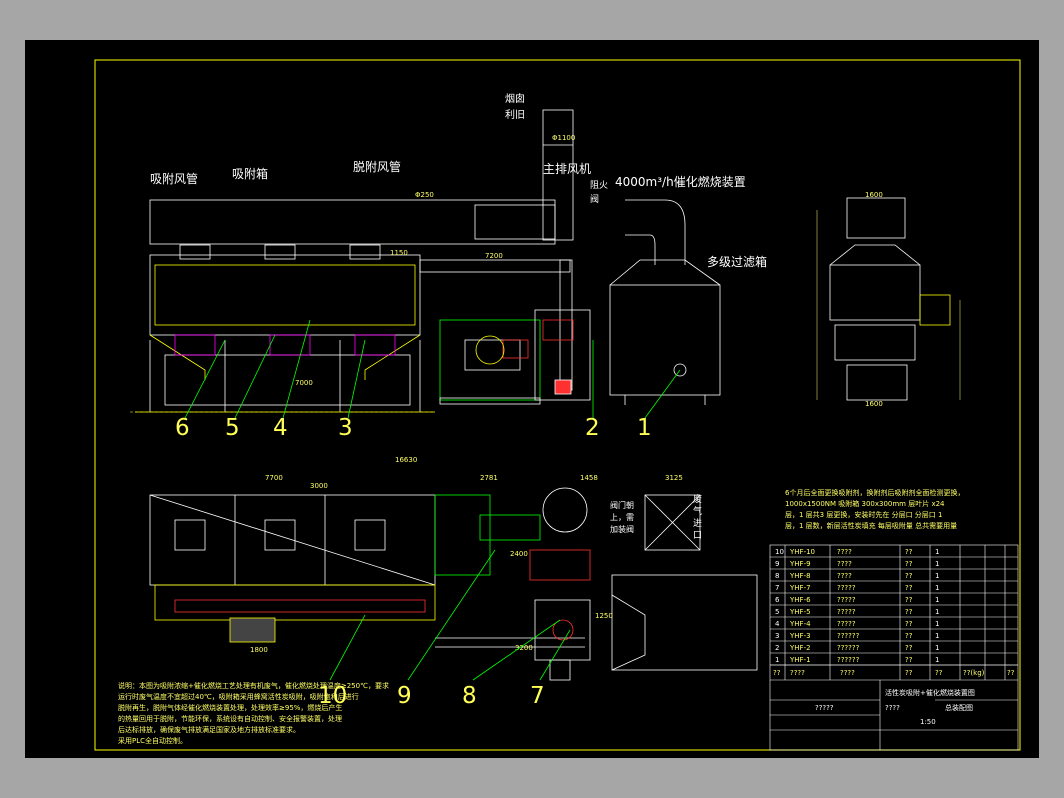  I want to click on table-cell-no: 1, so click(777, 660).